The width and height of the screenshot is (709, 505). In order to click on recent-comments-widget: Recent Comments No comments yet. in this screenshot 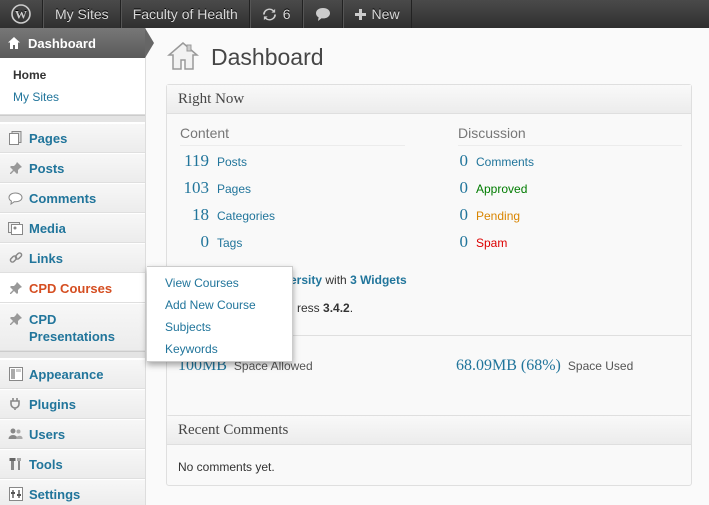, I will do `click(429, 450)`.